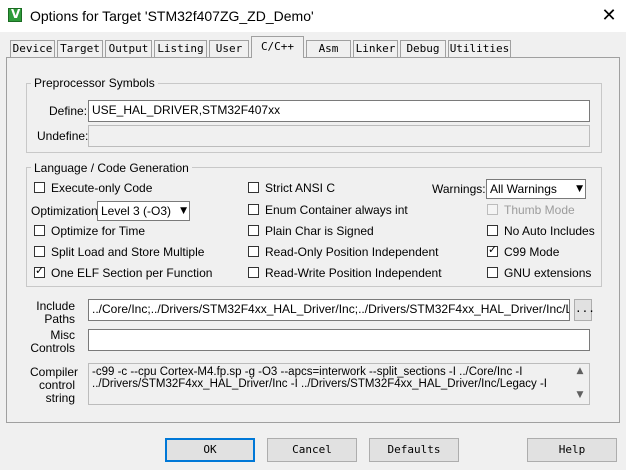  I want to click on gnu-extensions-label: GNU extensions, so click(548, 273).